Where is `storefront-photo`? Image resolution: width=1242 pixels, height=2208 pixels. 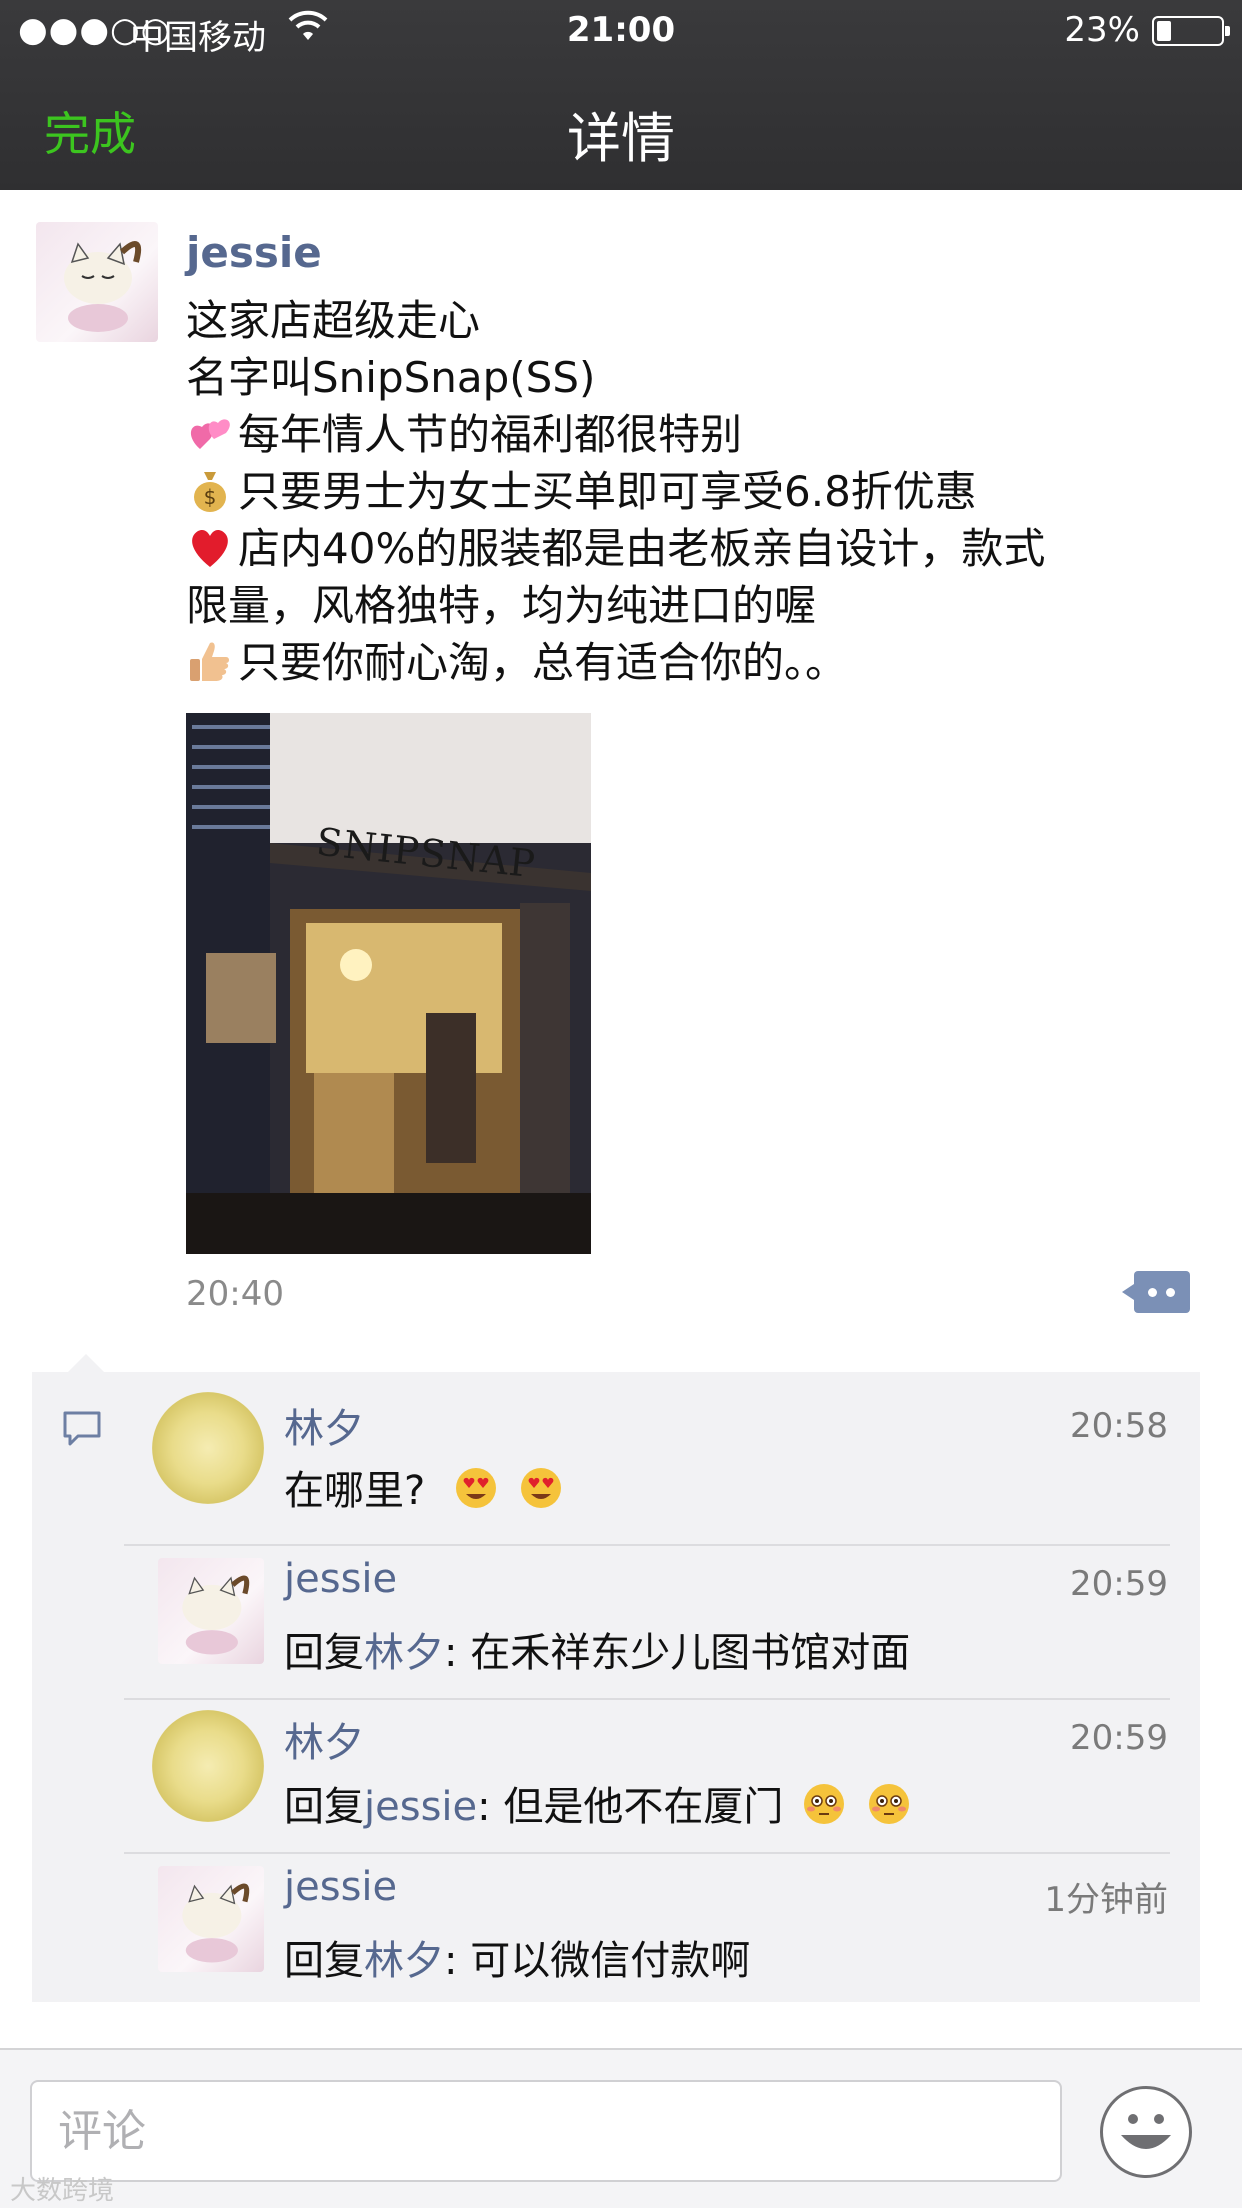 storefront-photo is located at coordinates (388, 983).